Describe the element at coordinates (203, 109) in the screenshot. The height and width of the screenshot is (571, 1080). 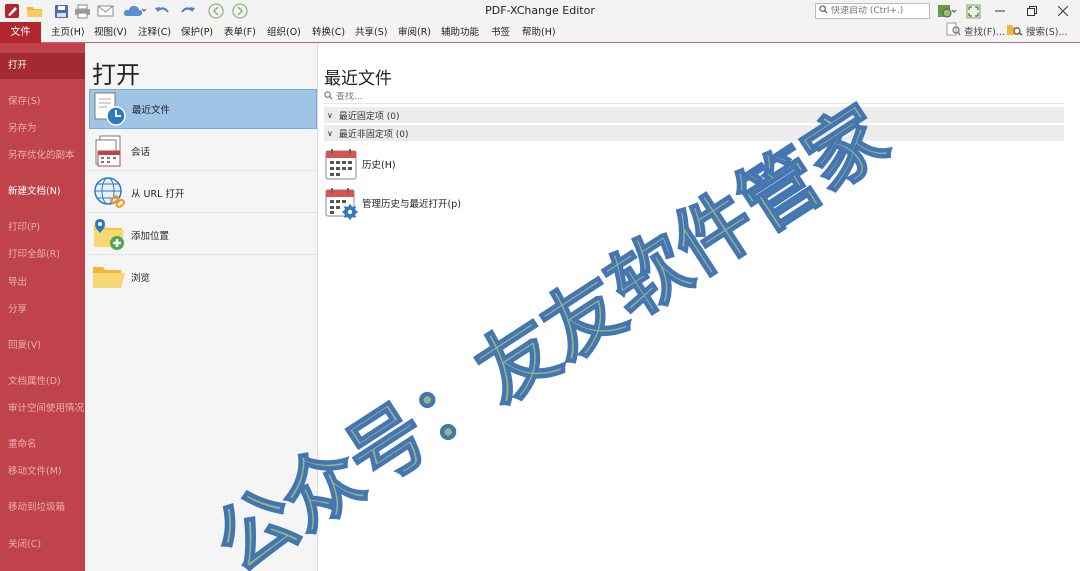
I see `source-recent-files: 最近文件` at that location.